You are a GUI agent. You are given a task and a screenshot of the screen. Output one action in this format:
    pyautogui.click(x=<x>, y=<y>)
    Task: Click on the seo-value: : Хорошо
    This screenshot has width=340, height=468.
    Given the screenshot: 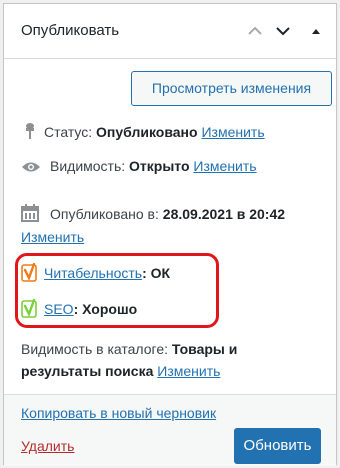 What is the action you would take?
    pyautogui.click(x=105, y=309)
    